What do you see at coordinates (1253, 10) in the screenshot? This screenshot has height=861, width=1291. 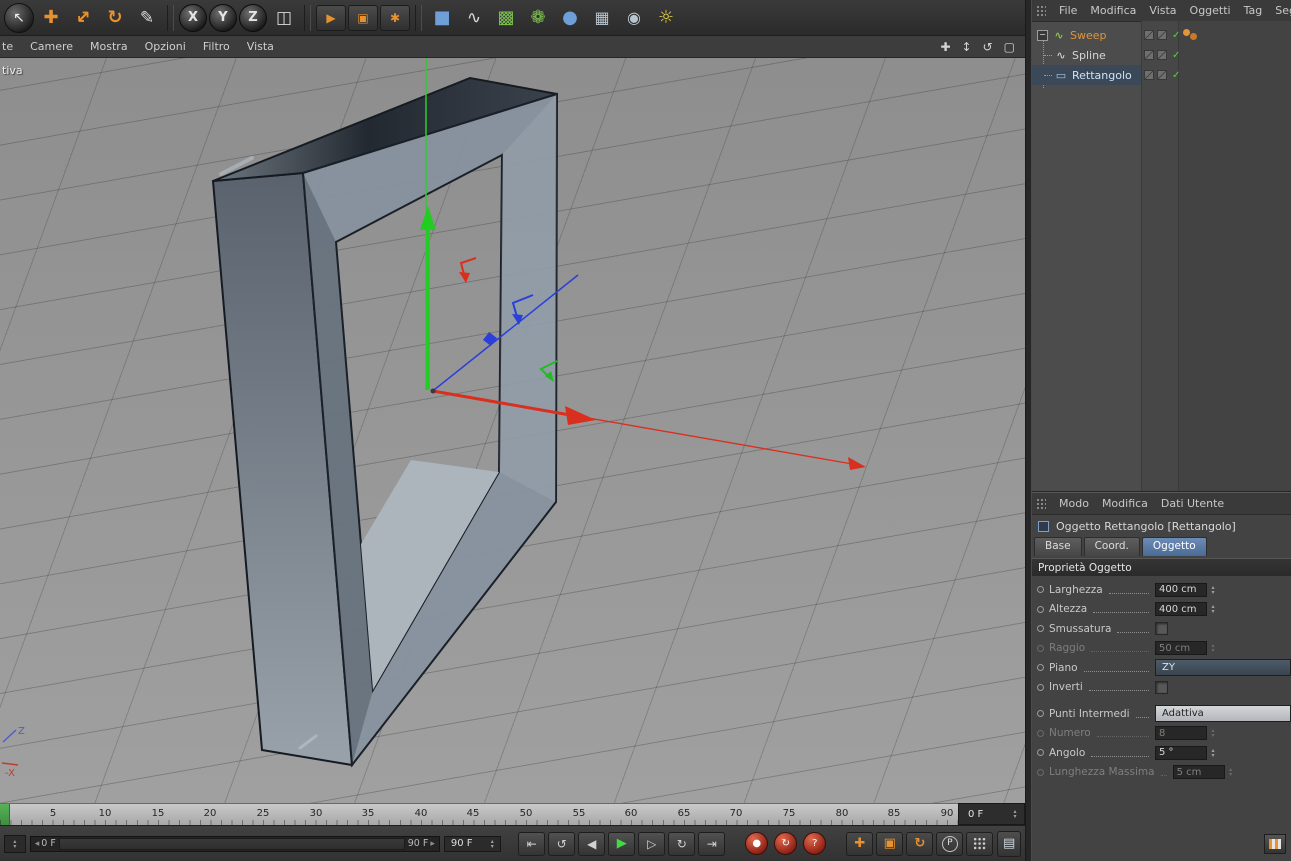 I see `om-menu-tag: Tag` at bounding box center [1253, 10].